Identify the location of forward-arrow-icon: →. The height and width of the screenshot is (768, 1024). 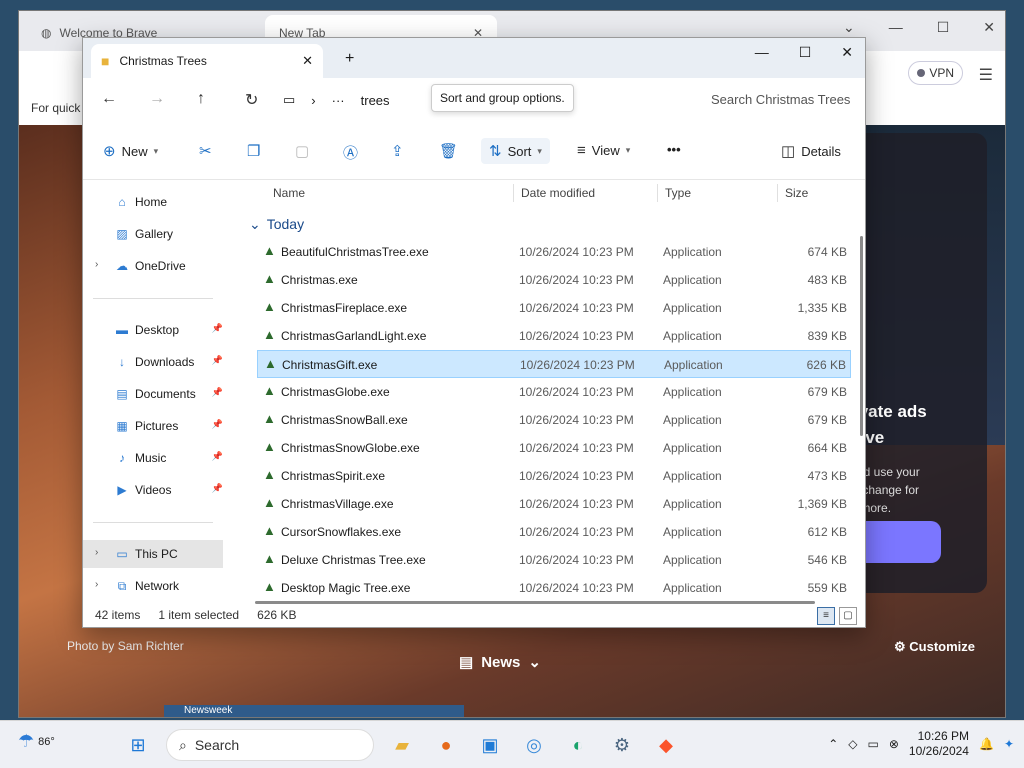
(157, 99).